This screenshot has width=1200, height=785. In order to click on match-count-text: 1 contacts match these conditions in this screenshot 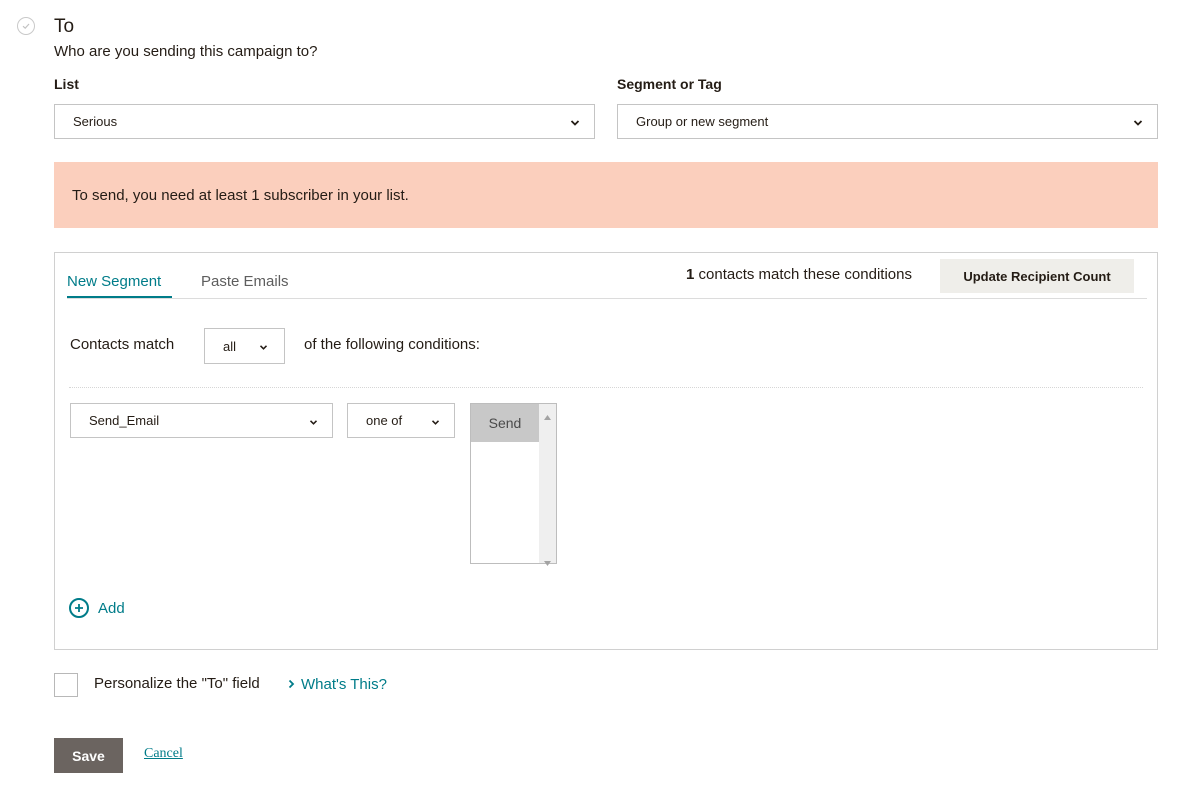, I will do `click(799, 274)`.